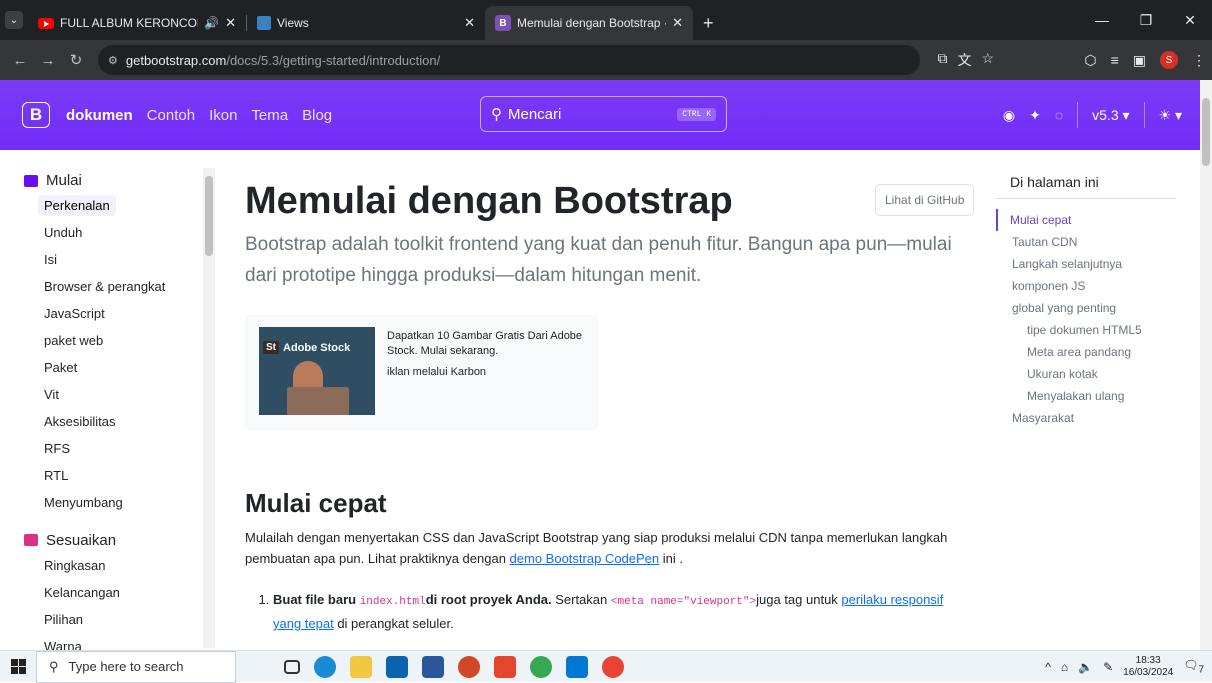  What do you see at coordinates (1086, 186) in the screenshot?
I see `toc-title: Di halaman ini` at bounding box center [1086, 186].